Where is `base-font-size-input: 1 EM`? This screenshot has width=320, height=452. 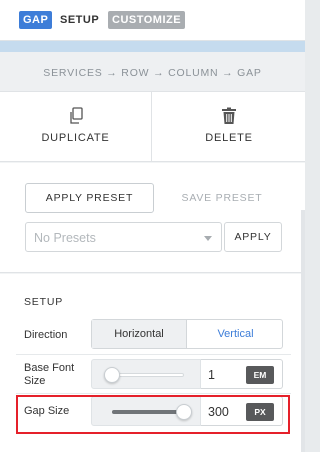 base-font-size-input: 1 EM is located at coordinates (242, 374).